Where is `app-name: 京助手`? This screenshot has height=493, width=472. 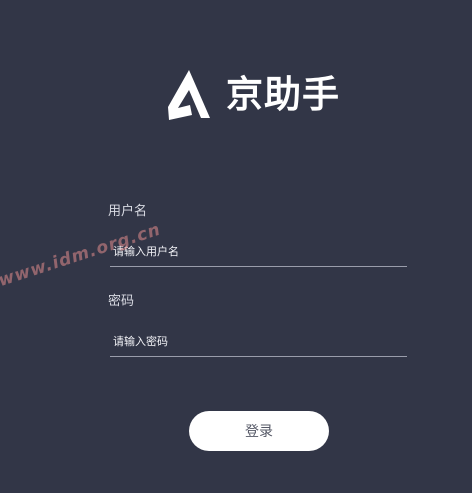
app-name: 京助手 is located at coordinates (283, 94).